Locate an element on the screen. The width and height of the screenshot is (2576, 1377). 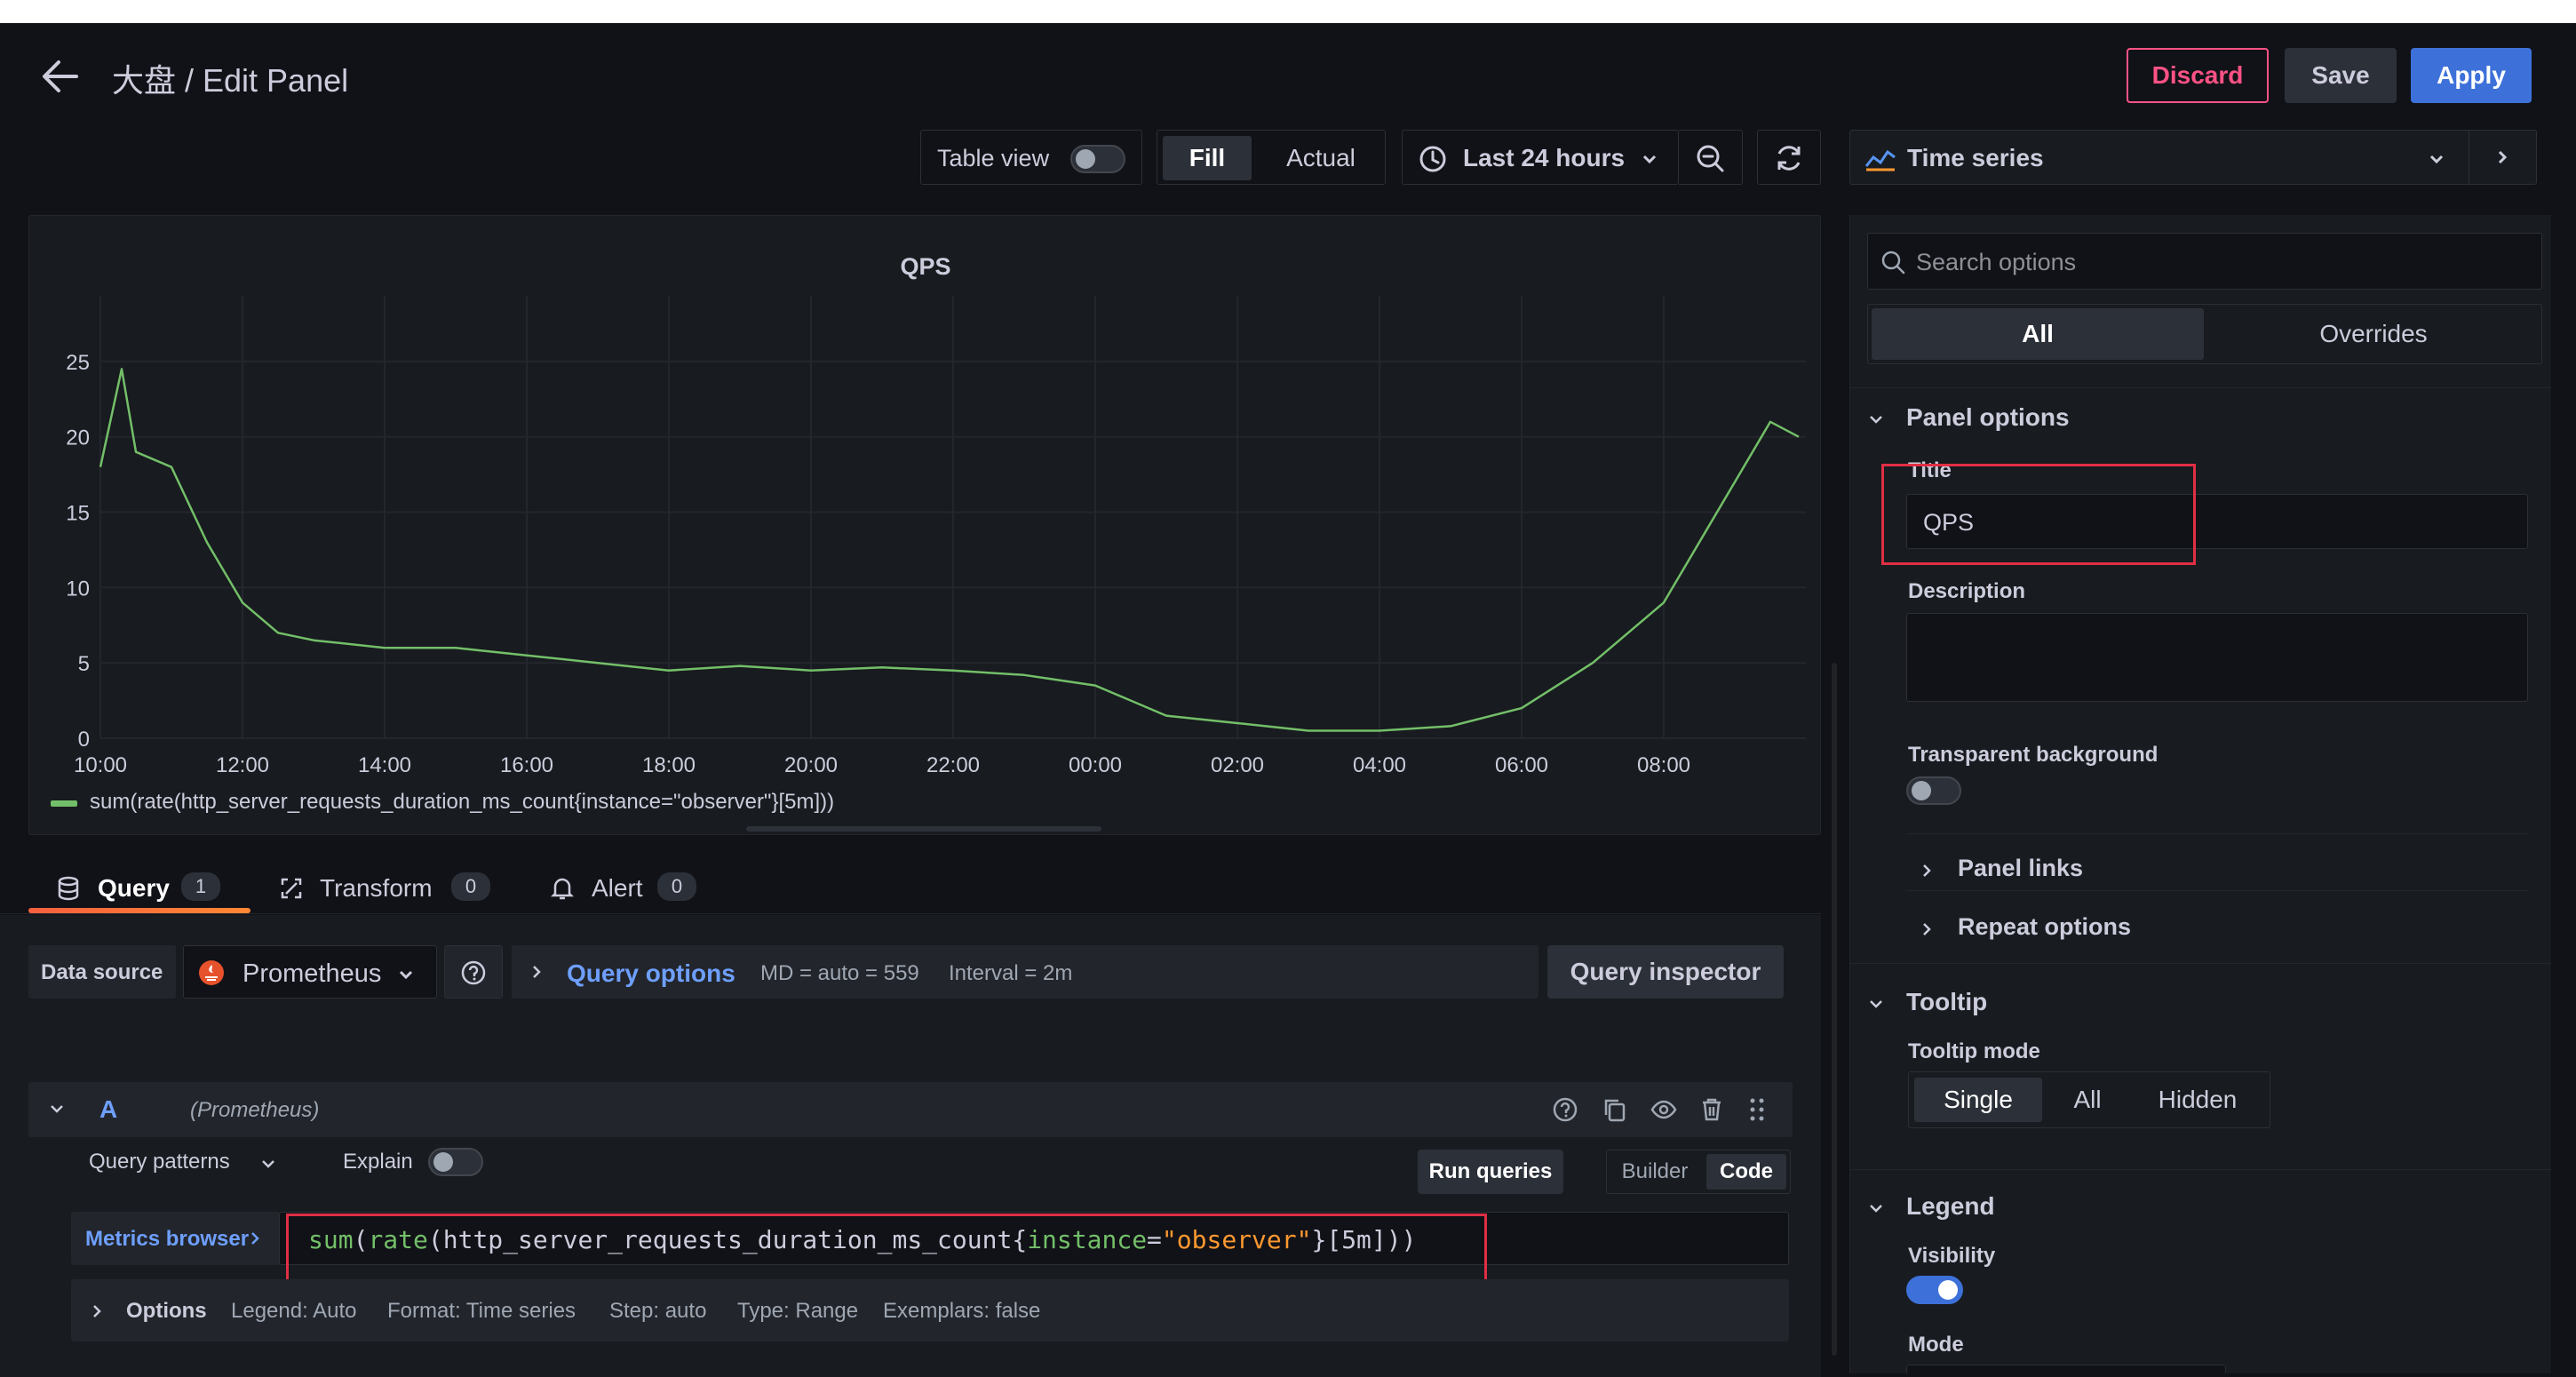
explain-toggle is located at coordinates (455, 1162).